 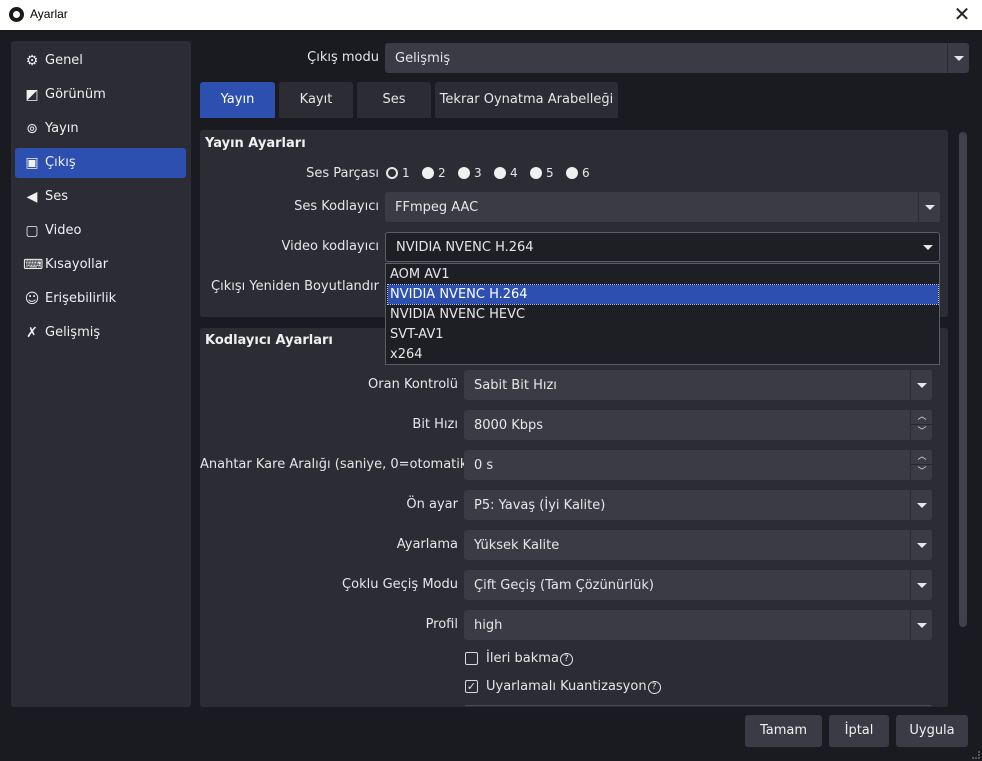 What do you see at coordinates (77, 264) in the screenshot?
I see `sidebar-item-label: Kısayollar` at bounding box center [77, 264].